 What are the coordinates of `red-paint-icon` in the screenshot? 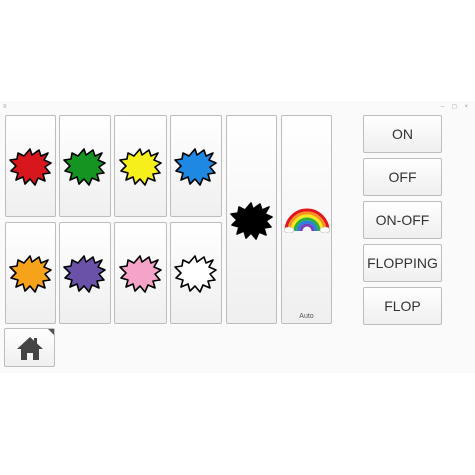 It's located at (30, 167).